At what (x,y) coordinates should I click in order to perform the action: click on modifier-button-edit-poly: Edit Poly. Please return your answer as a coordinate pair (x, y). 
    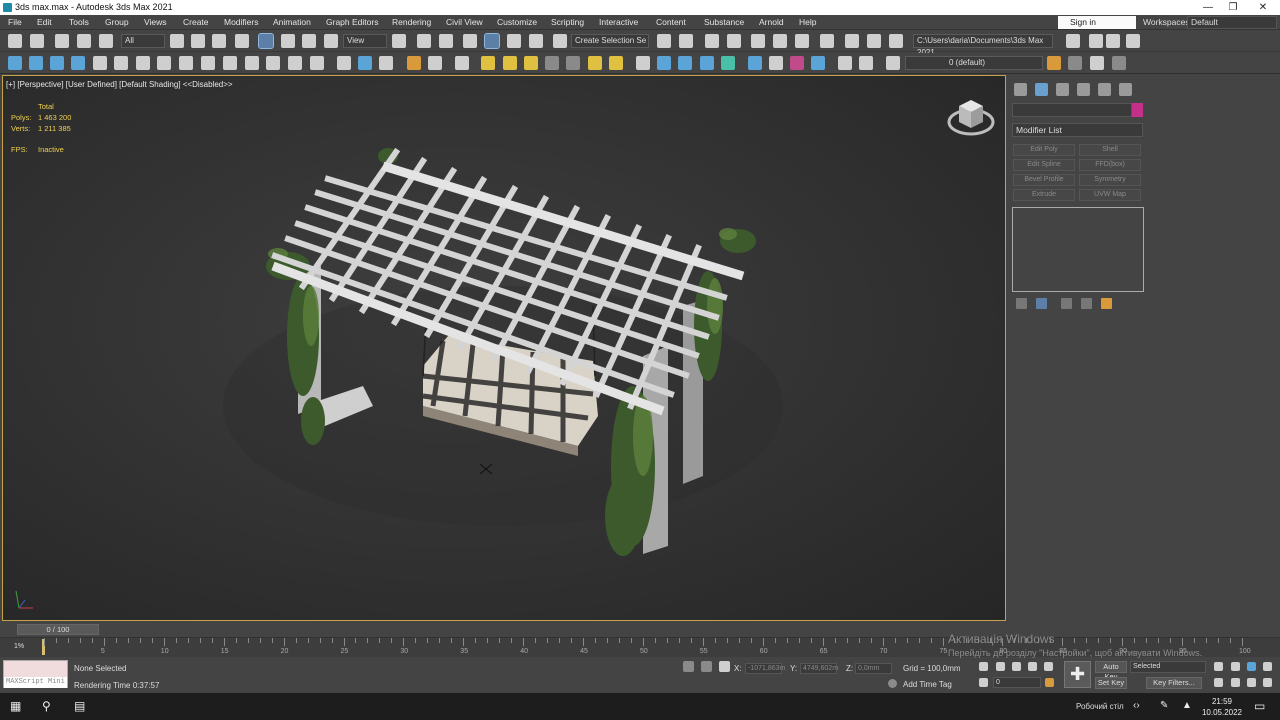
    Looking at the image, I should click on (1044, 150).